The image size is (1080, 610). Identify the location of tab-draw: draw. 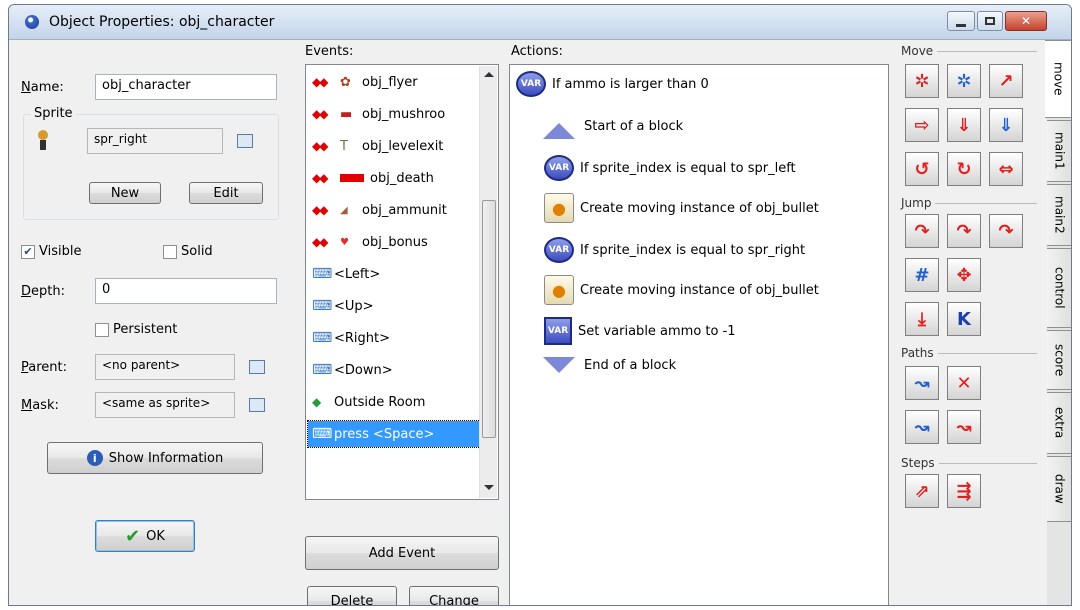
(1059, 489).